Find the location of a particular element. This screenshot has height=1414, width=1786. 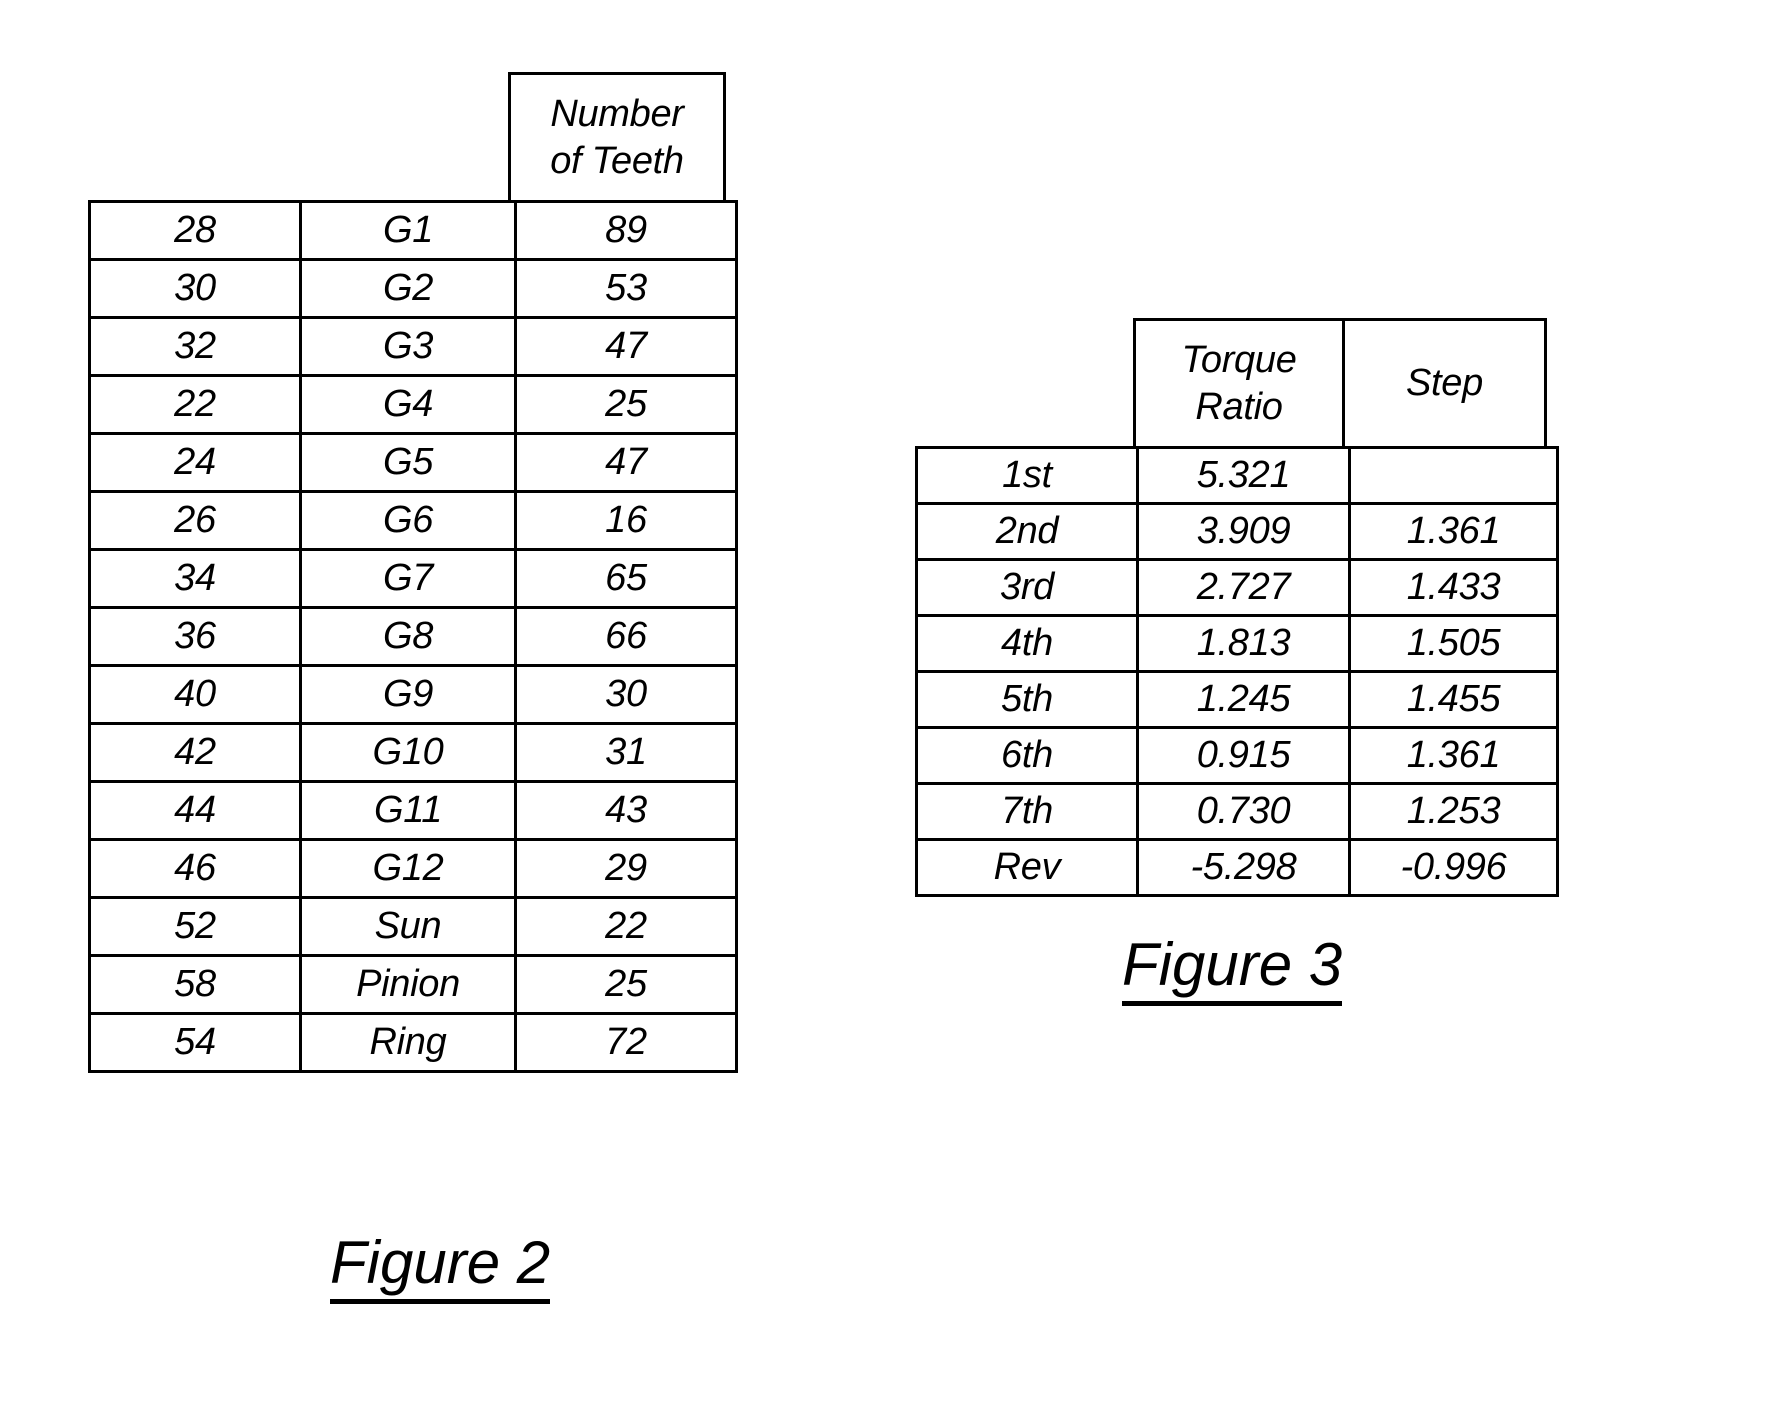

figure-2-caption-text: Figure 2 is located at coordinates (440, 1266).